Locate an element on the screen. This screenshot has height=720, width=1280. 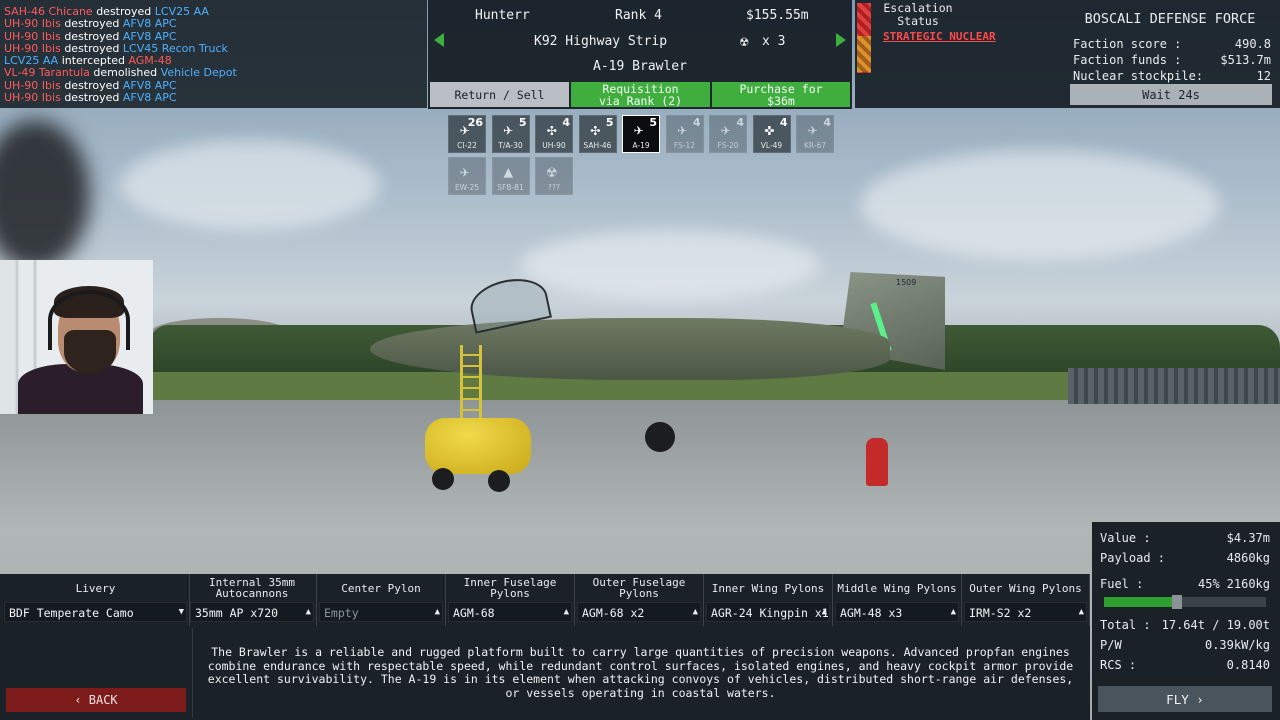
action-verb: demolished is located at coordinates (125, 73).